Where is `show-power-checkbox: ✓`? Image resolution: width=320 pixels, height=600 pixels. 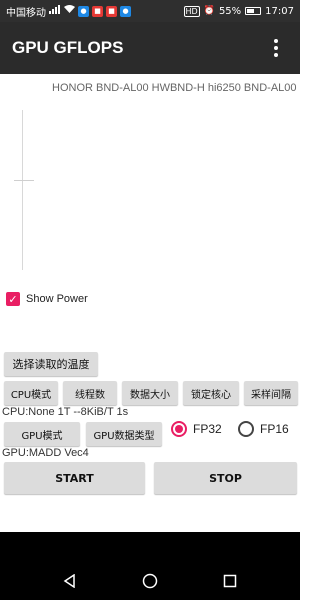 show-power-checkbox: ✓ is located at coordinates (13, 299).